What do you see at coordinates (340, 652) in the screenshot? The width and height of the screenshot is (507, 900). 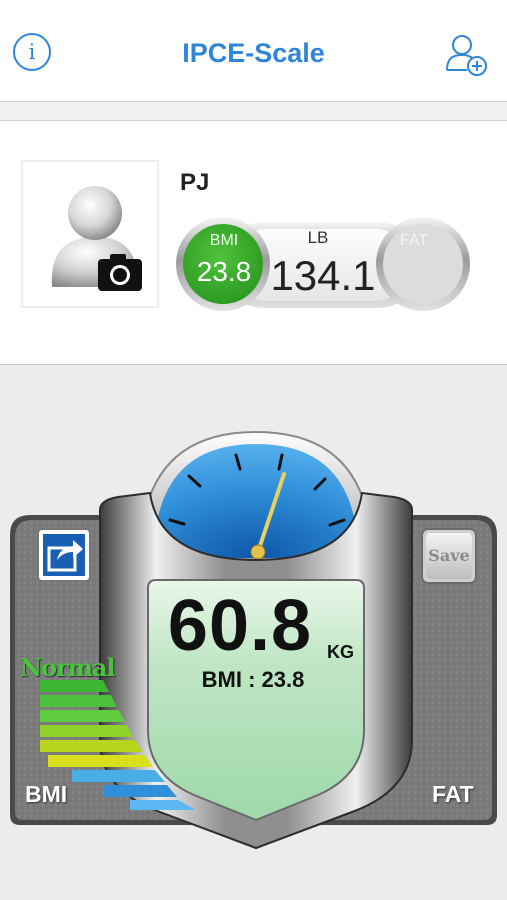 I see `weight-unit: KG` at bounding box center [340, 652].